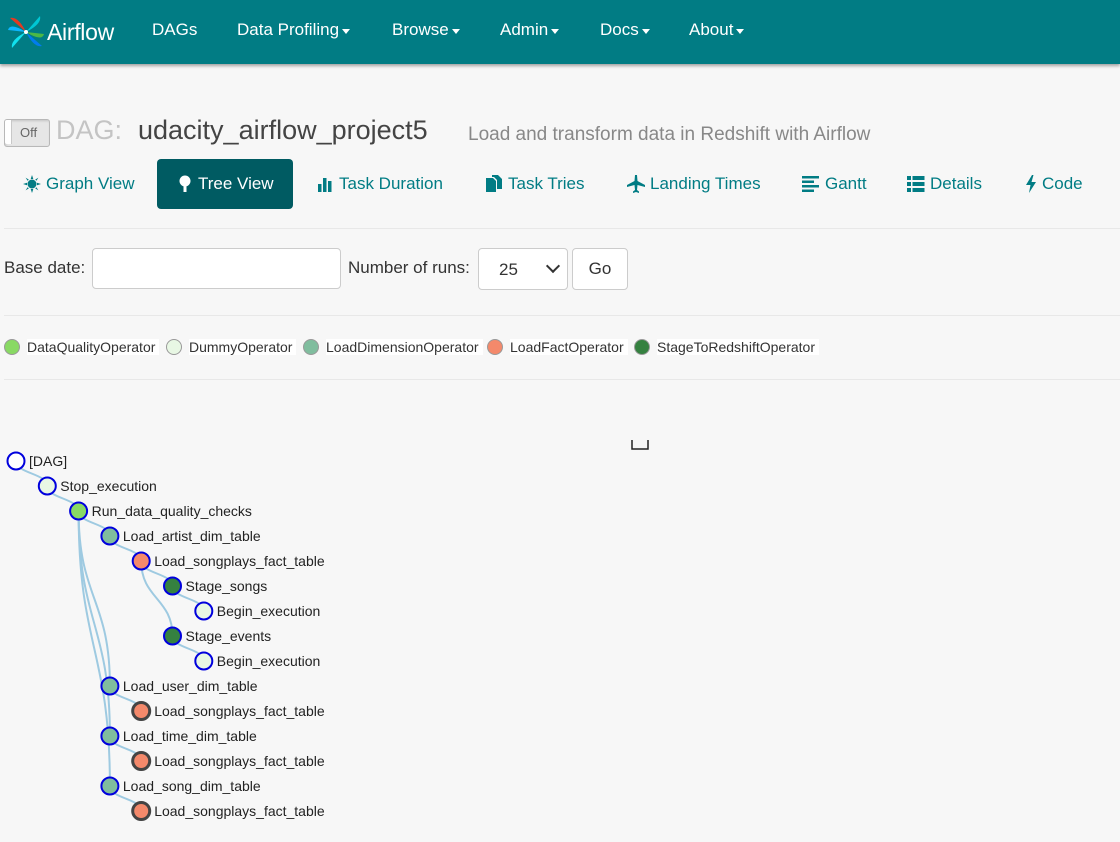 The width and height of the screenshot is (1120, 842). Describe the element at coordinates (916, 184) in the screenshot. I see `list-icon` at that location.